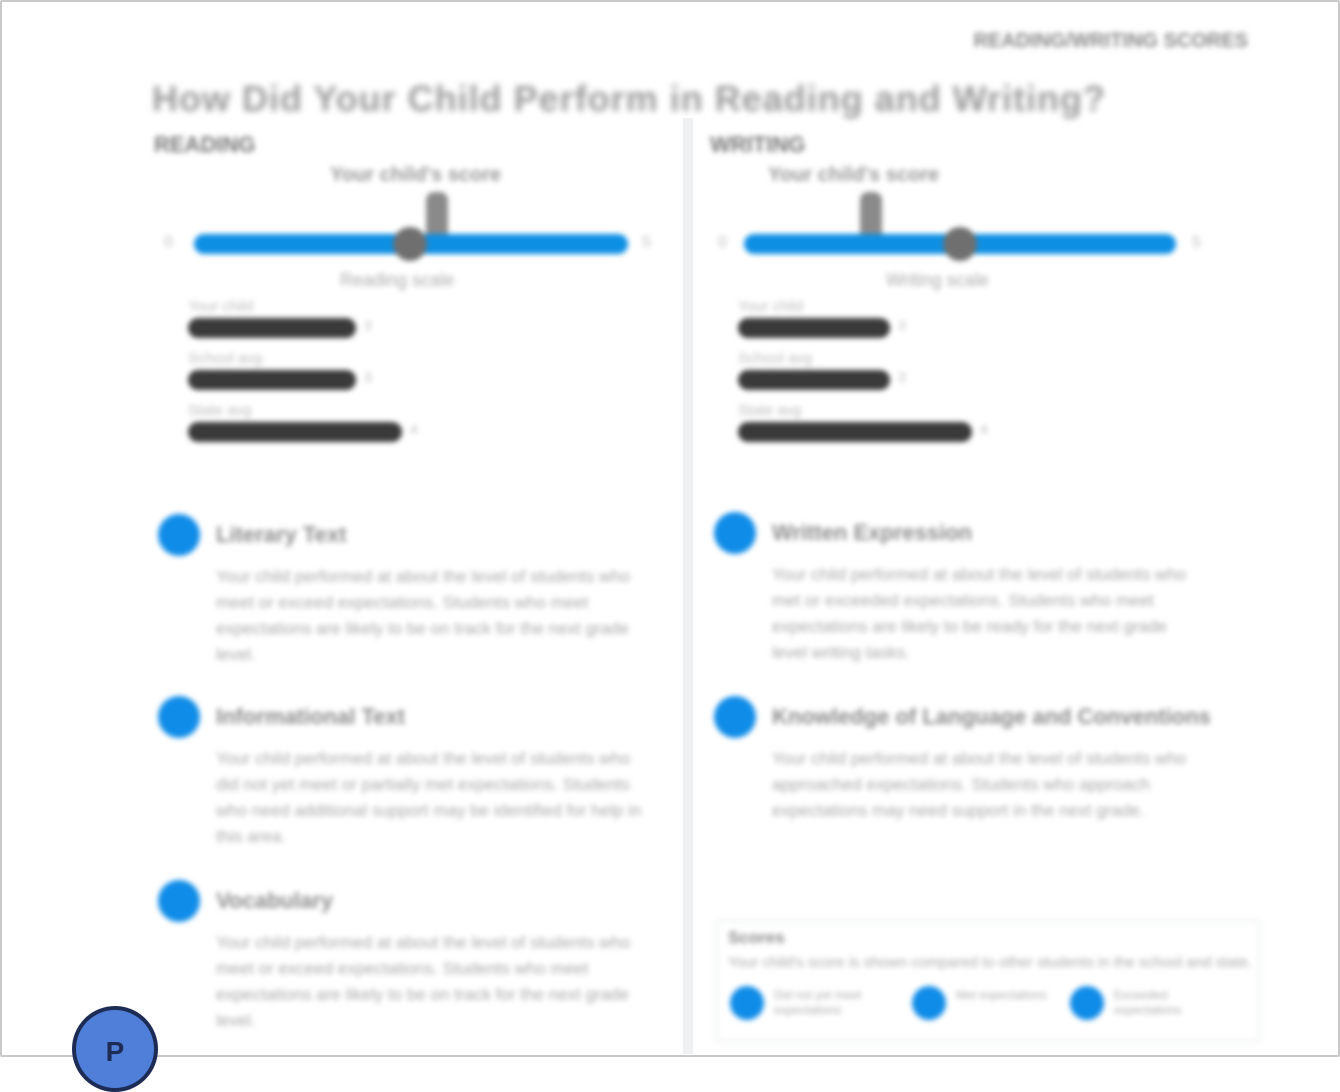  I want to click on bullet-title: Written Expression, so click(872, 532).